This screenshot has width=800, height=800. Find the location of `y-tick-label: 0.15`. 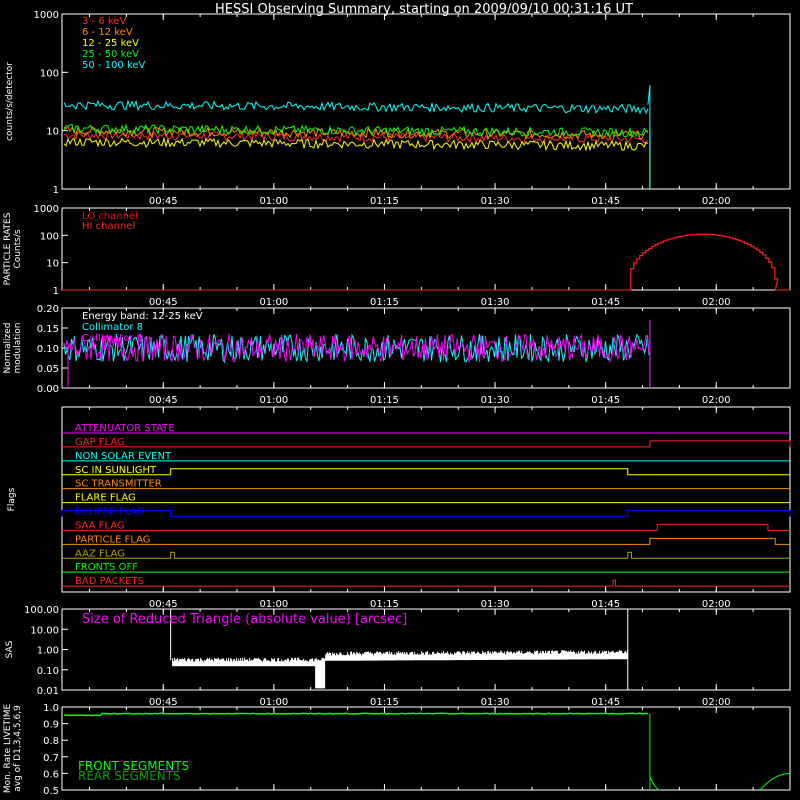

y-tick-label: 0.15 is located at coordinates (48, 329).